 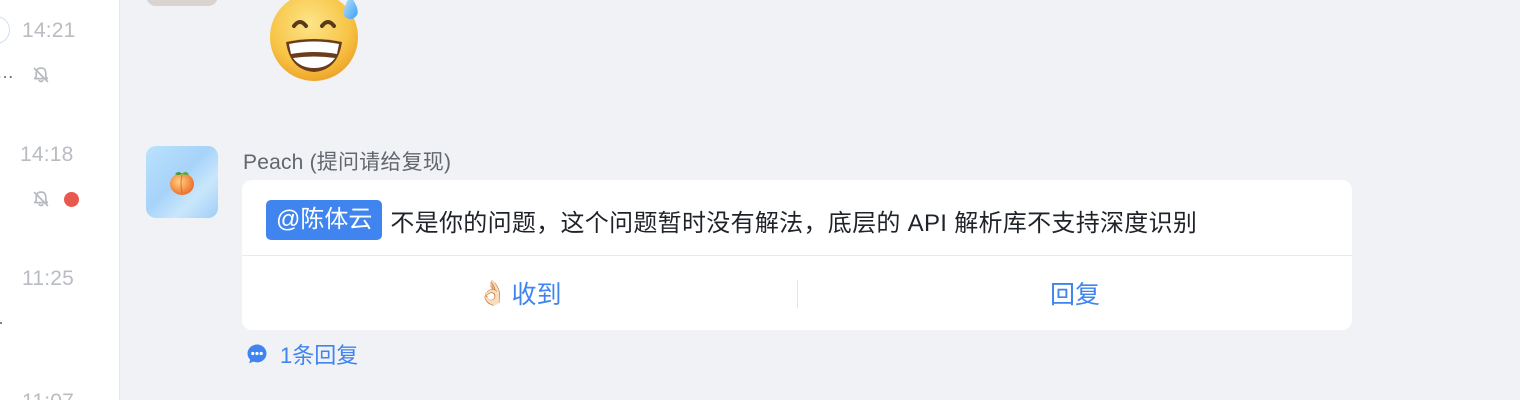 I want to click on sender-avatar, so click(x=182, y=182).